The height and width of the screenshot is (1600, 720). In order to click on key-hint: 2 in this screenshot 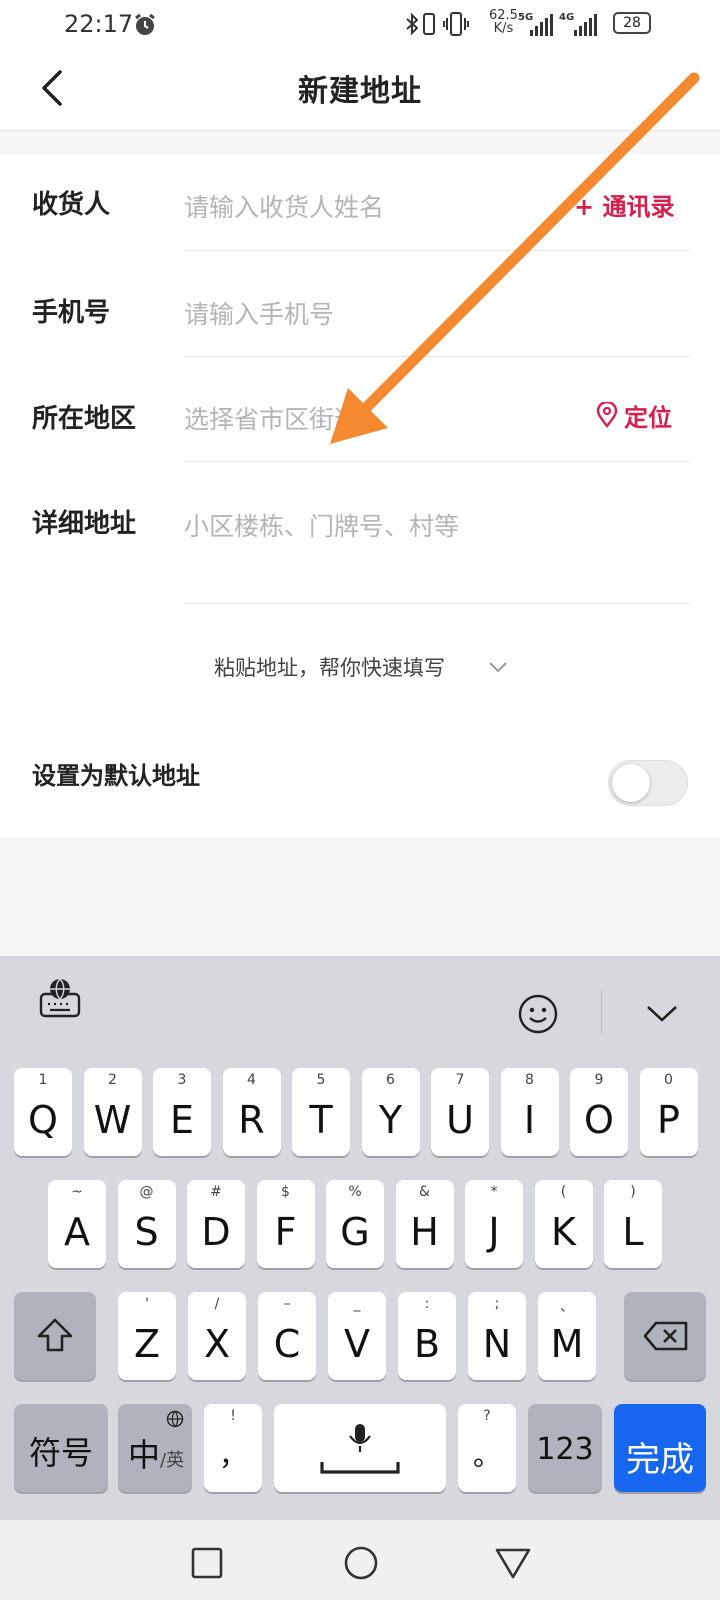, I will do `click(112, 1080)`.